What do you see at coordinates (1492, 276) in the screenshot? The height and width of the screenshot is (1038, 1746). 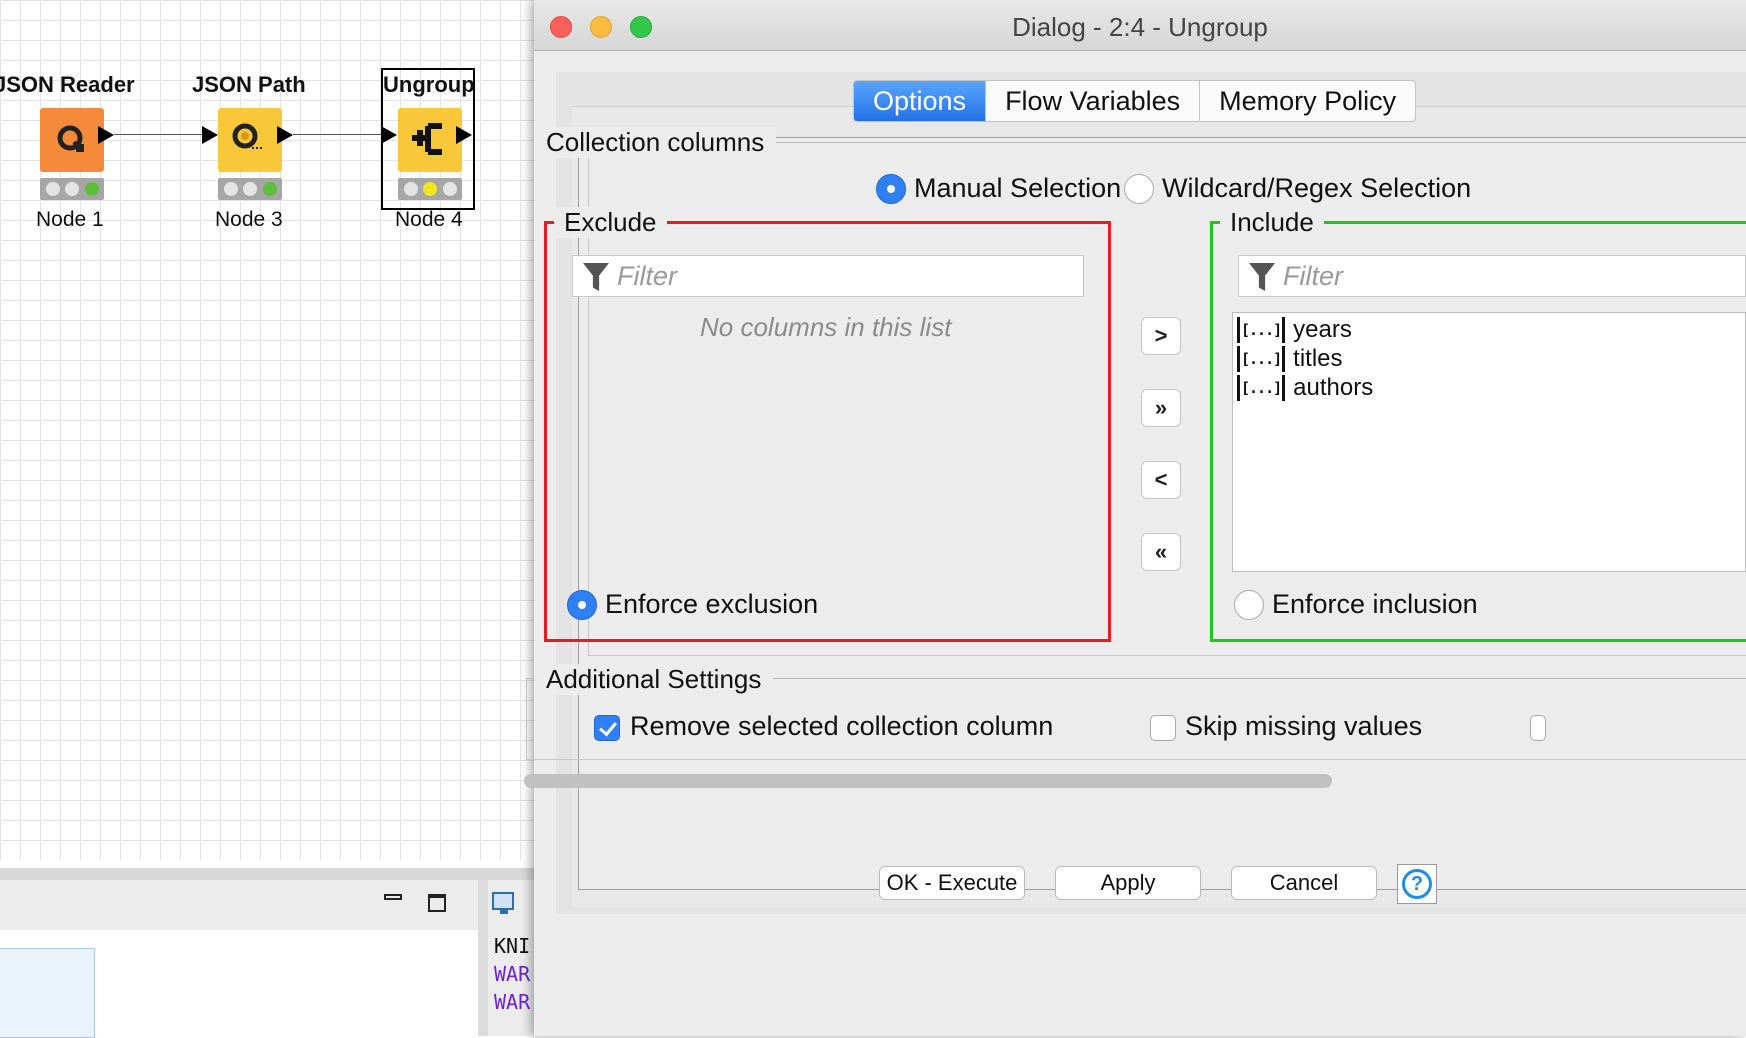 I see `include-filter-input: Filter` at bounding box center [1492, 276].